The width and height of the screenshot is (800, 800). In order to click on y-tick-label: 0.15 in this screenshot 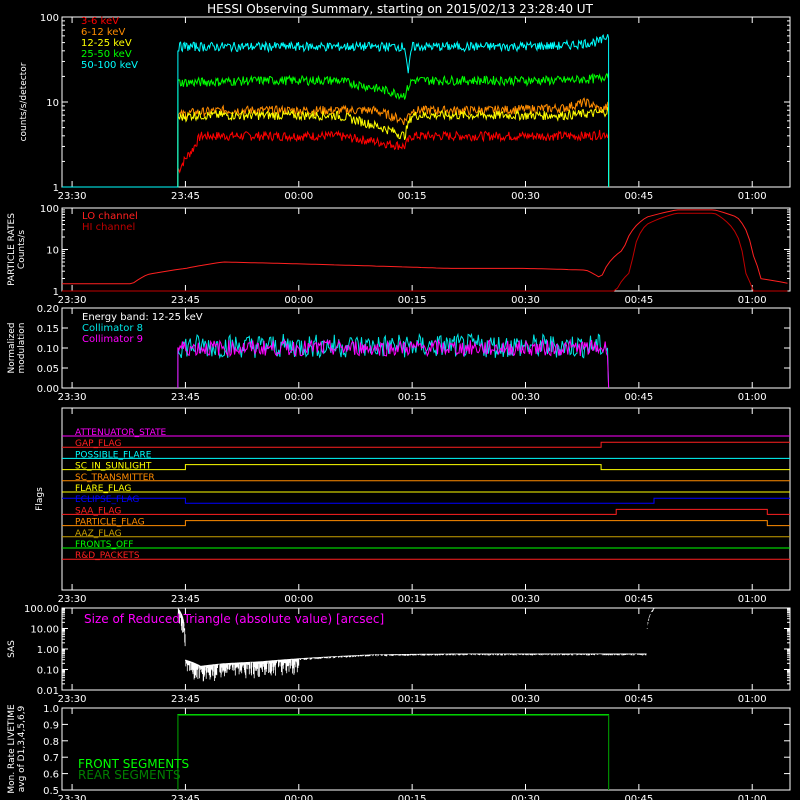, I will do `click(48, 329)`.